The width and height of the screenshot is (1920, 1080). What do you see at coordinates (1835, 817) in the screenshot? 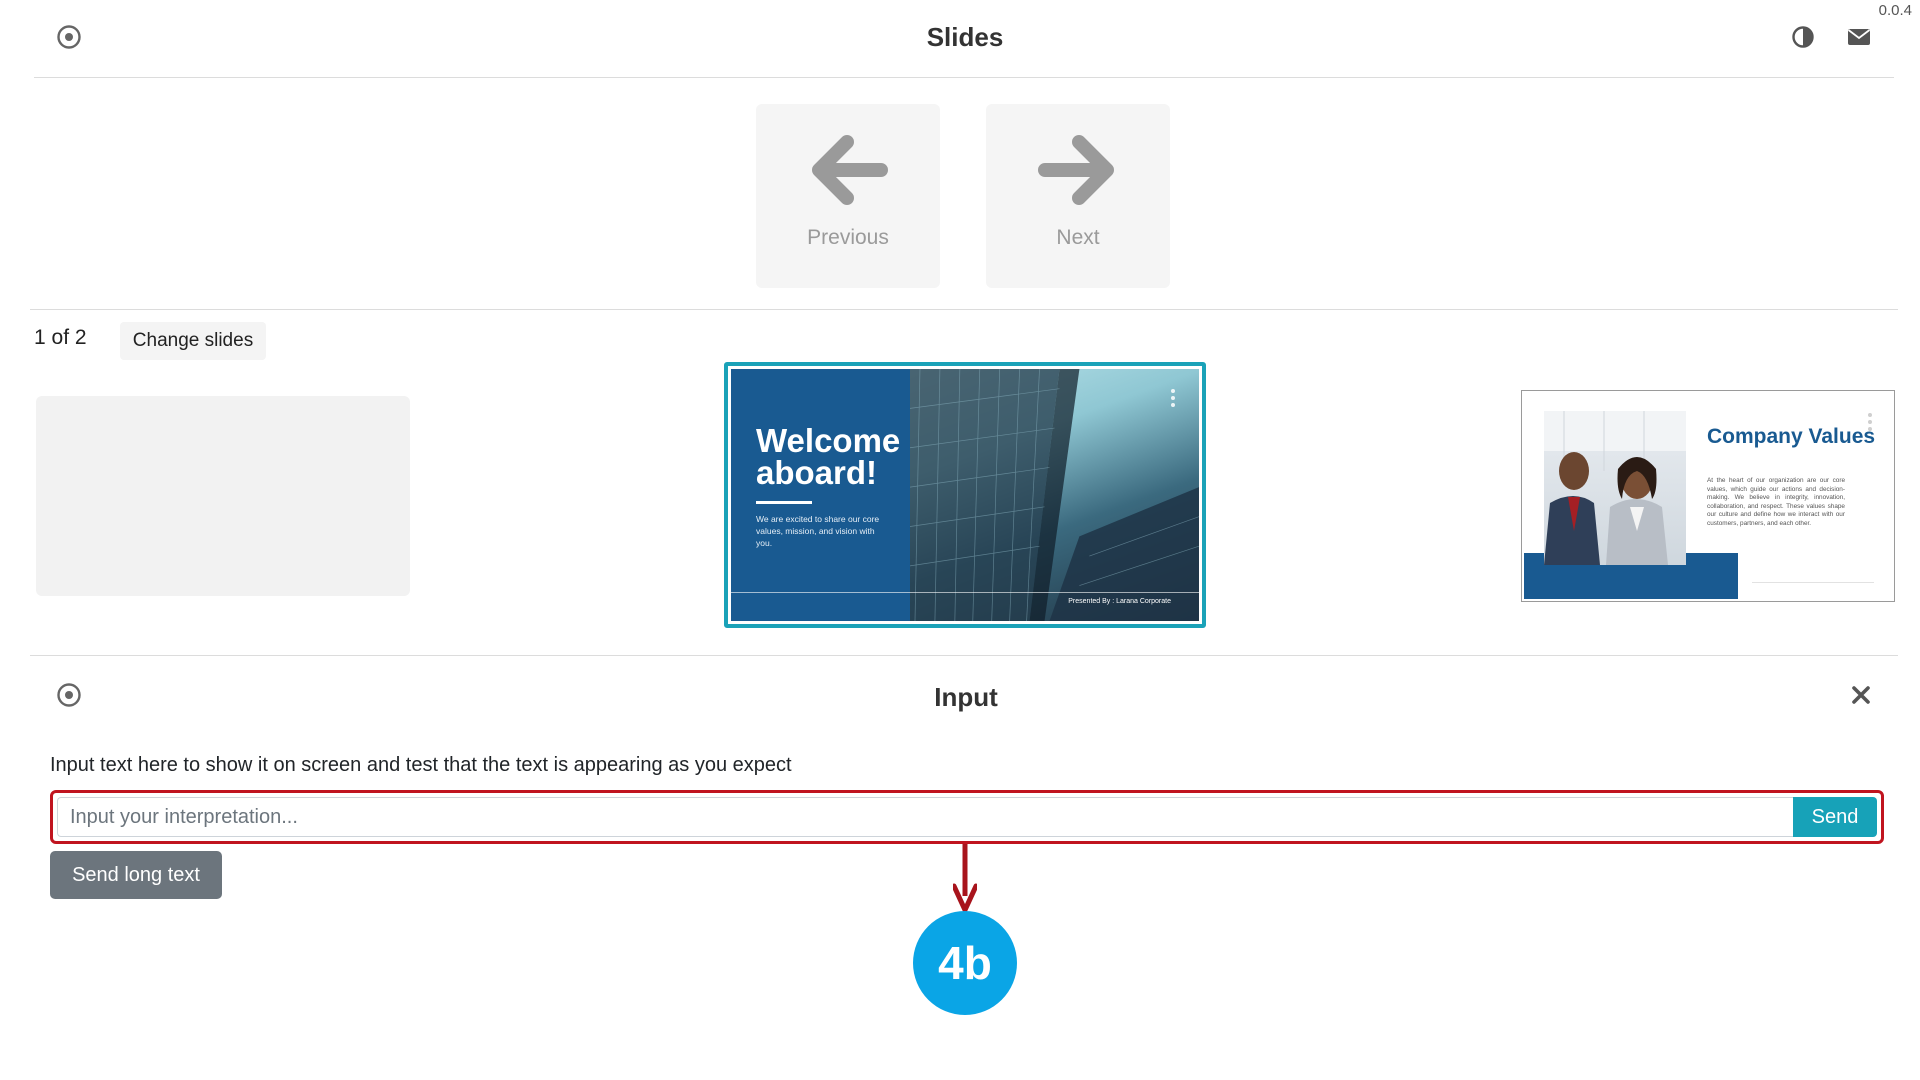
I see `send-button: Send` at bounding box center [1835, 817].